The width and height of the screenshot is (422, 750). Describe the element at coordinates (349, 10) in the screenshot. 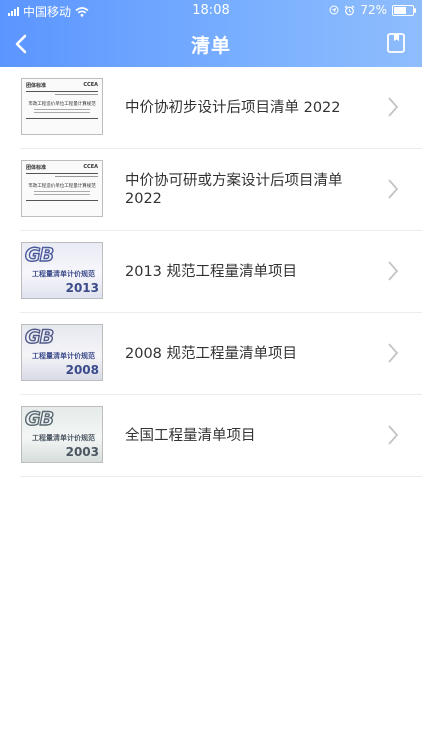

I see `alarm-icon` at that location.